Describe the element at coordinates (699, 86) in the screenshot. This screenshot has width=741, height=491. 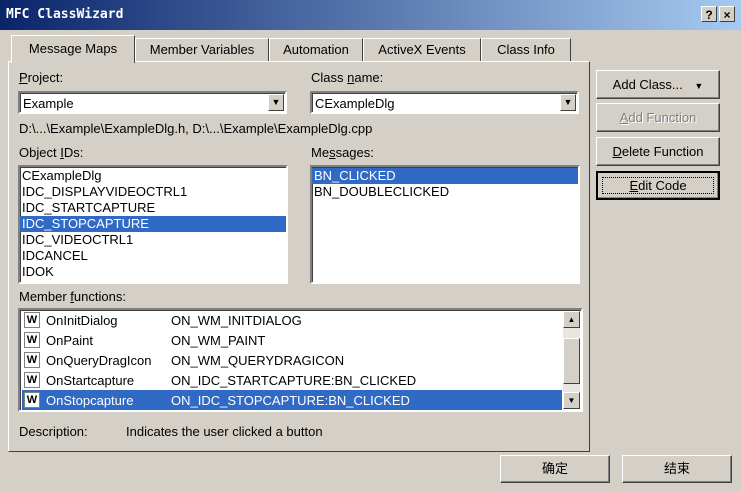
I see `dropdown-arrow-icon: ▼` at that location.